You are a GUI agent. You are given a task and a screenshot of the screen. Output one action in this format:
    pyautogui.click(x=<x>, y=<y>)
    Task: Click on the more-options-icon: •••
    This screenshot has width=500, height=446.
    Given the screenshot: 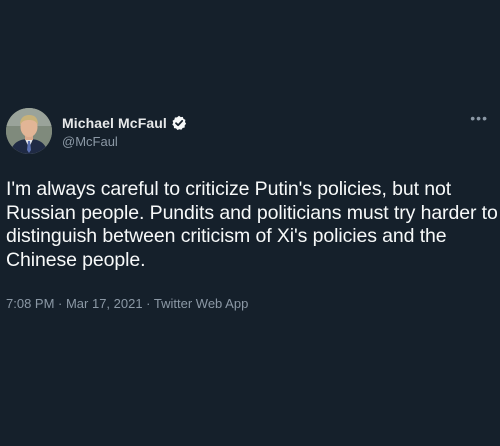 What is the action you would take?
    pyautogui.click(x=479, y=118)
    